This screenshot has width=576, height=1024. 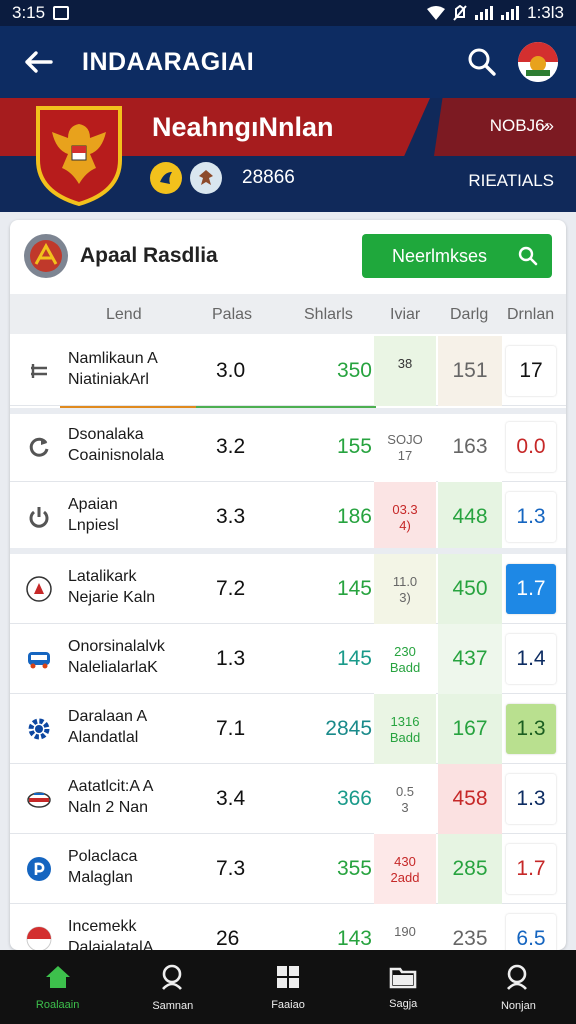 I want to click on nav-item-0: Roalaain, so click(x=57, y=987).